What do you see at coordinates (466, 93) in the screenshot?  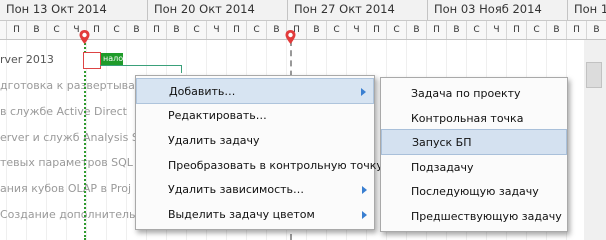 I see `menu-item-label: Задача по проекту` at bounding box center [466, 93].